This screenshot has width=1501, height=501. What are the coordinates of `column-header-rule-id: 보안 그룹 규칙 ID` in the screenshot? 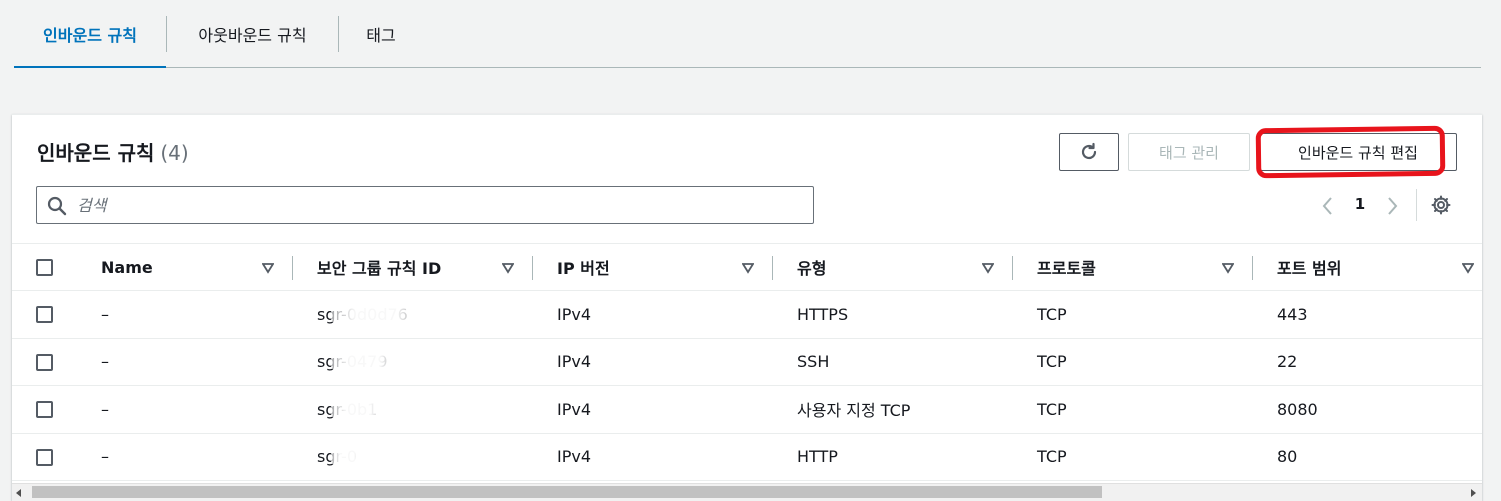 It's located at (379, 267).